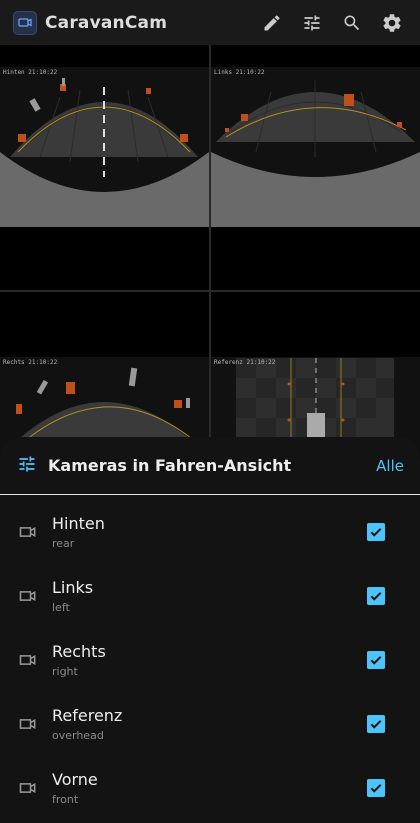 Image resolution: width=420 pixels, height=823 pixels. I want to click on camera-text: Hinten rear, so click(78, 532).